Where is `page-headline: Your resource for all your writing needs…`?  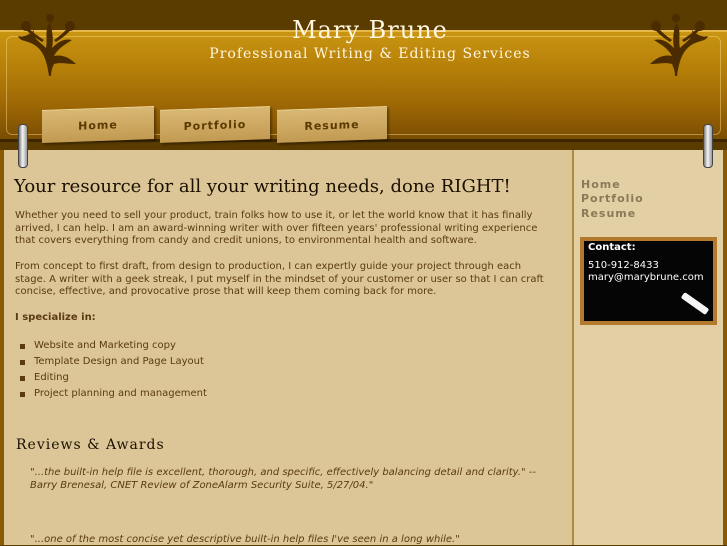 page-headline: Your resource for all your writing needs… is located at coordinates (262, 186).